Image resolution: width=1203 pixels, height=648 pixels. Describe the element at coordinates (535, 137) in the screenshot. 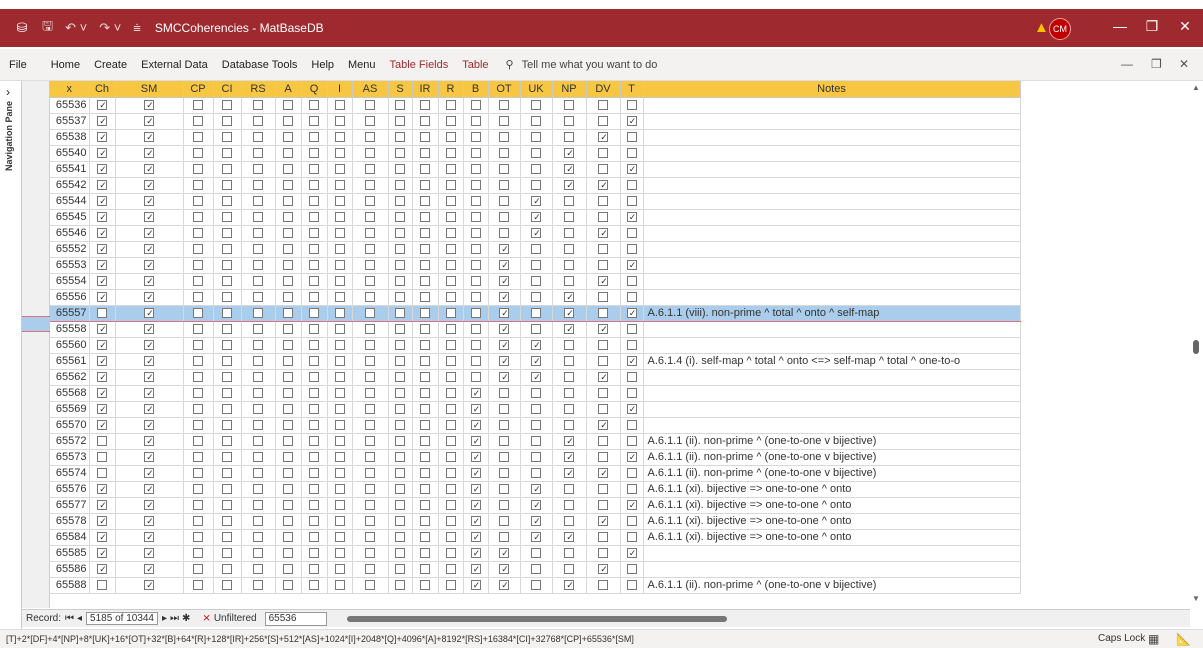

I see `table-row: 65538` at that location.